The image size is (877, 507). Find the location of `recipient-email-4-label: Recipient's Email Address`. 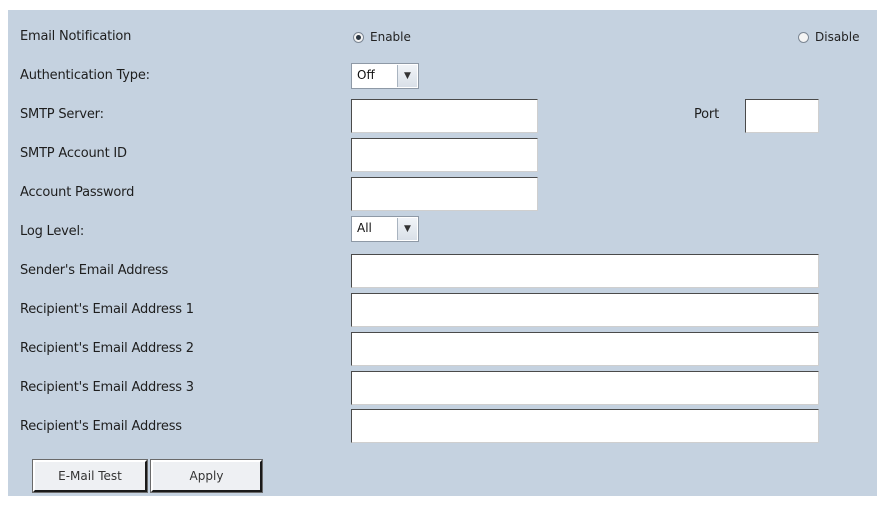

recipient-email-4-label: Recipient's Email Address is located at coordinates (101, 426).